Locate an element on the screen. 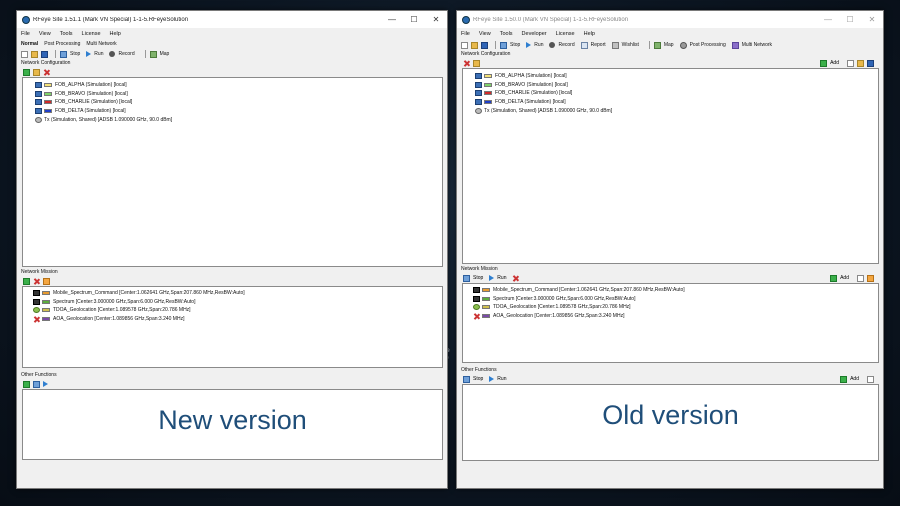 The image size is (900, 506). other-stop-button: Stop is located at coordinates (473, 379).